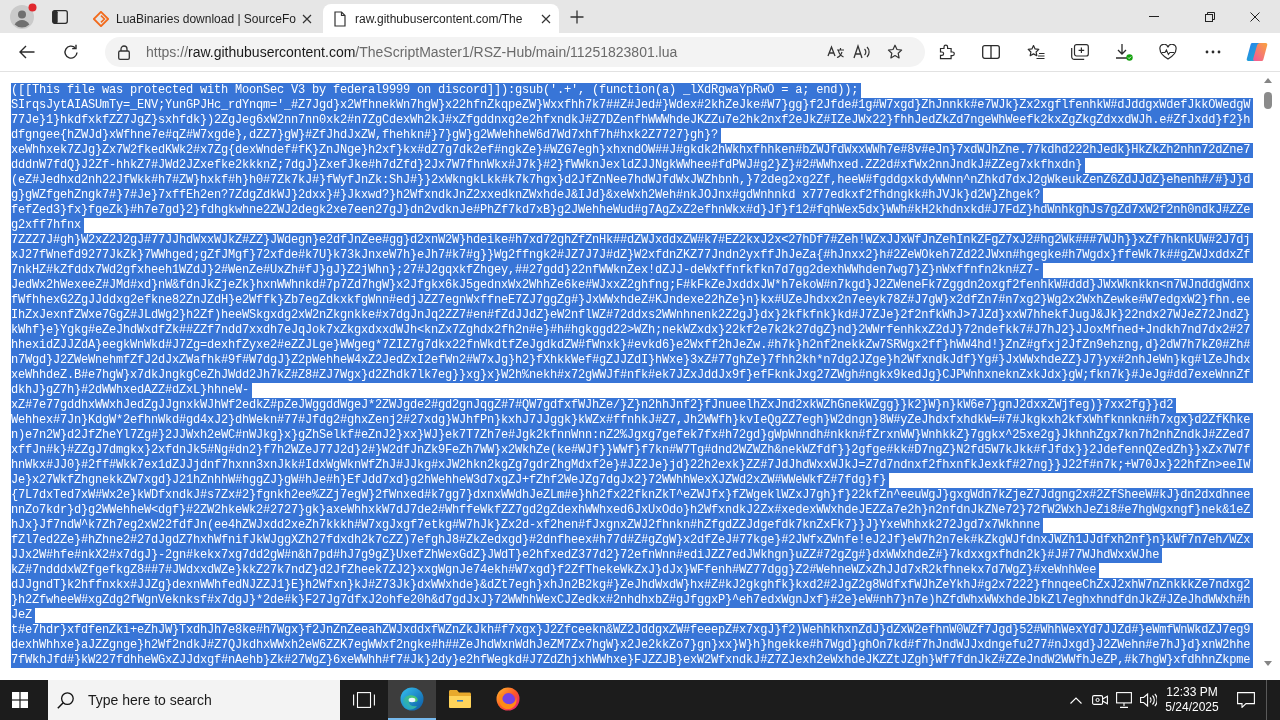 Image resolution: width=1280 pixels, height=720 pixels. What do you see at coordinates (202, 18) in the screenshot?
I see `browser-tab: LuaBinaries download | SourceFo` at bounding box center [202, 18].